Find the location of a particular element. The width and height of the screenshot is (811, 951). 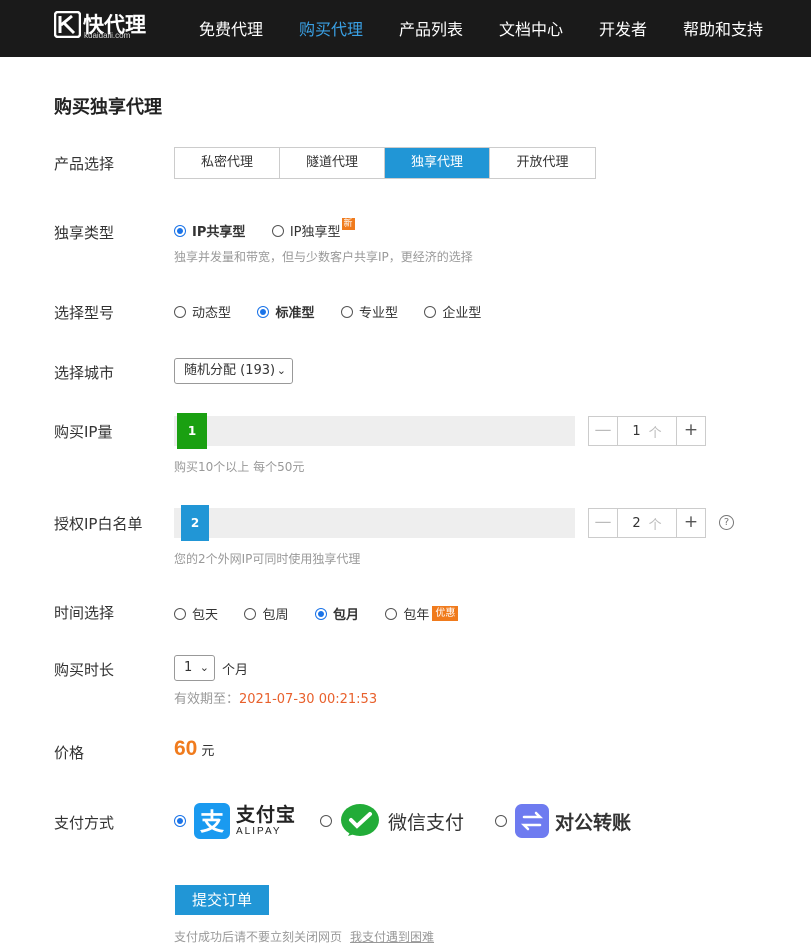

product-tabs: 私密代理 隧道代理 独享代理 开放代理 is located at coordinates (385, 163).